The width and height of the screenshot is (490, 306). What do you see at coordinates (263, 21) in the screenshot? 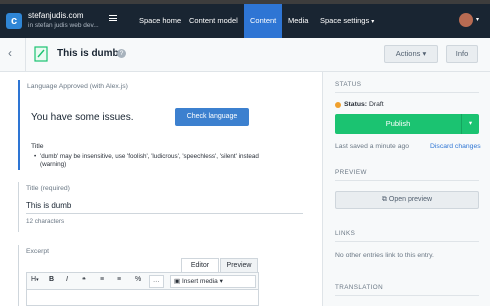
I see `nav-content: Content` at bounding box center [263, 21].